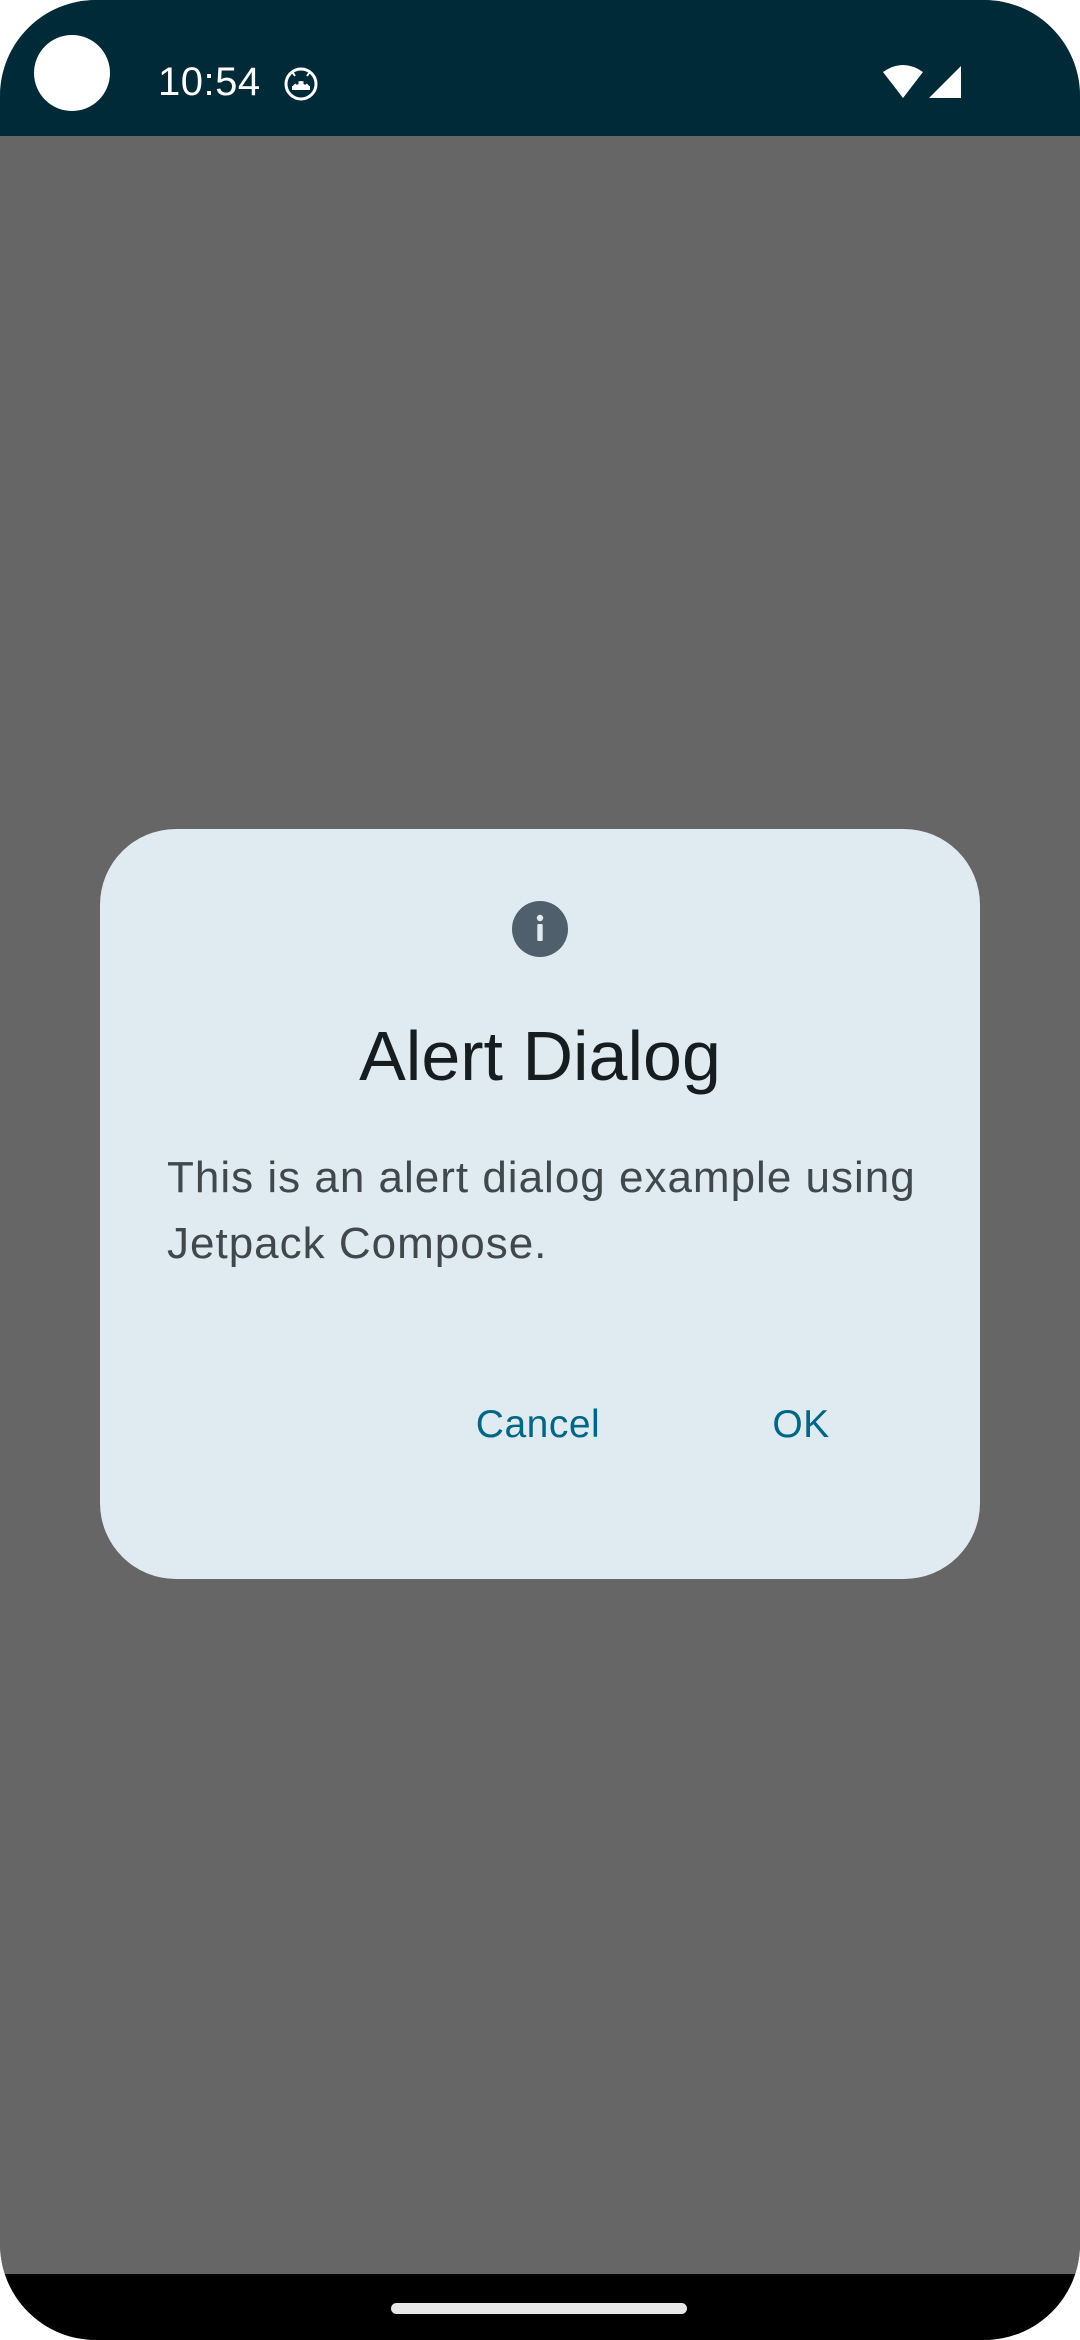  Describe the element at coordinates (540, 1056) in the screenshot. I see `dialog-title: Alert Dialog` at that location.